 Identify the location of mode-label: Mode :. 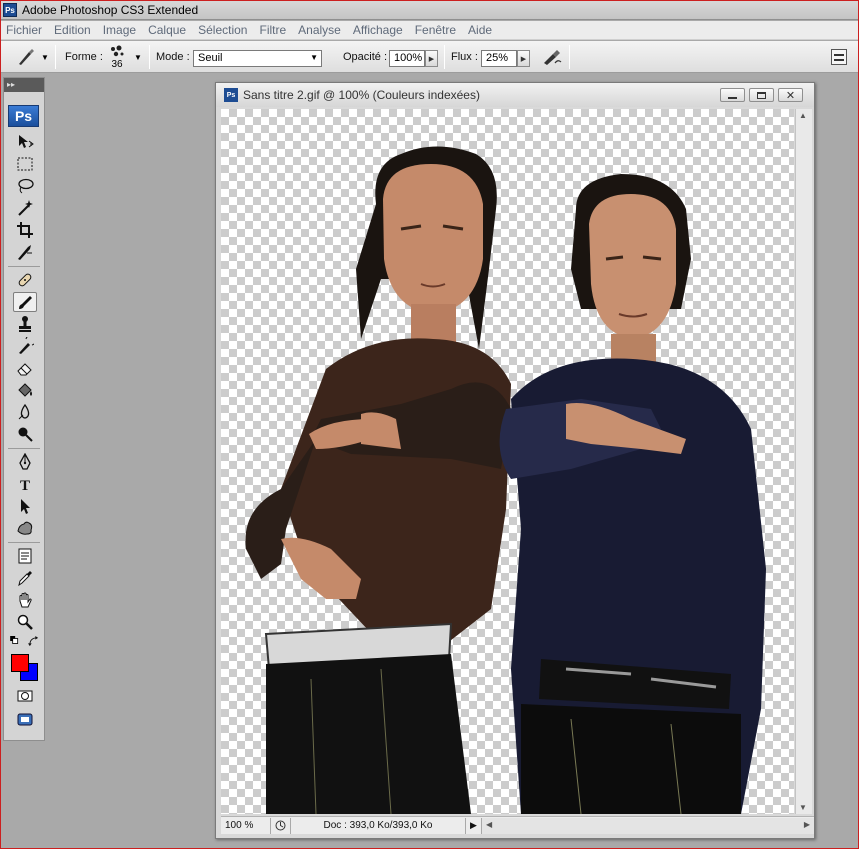
(173, 57).